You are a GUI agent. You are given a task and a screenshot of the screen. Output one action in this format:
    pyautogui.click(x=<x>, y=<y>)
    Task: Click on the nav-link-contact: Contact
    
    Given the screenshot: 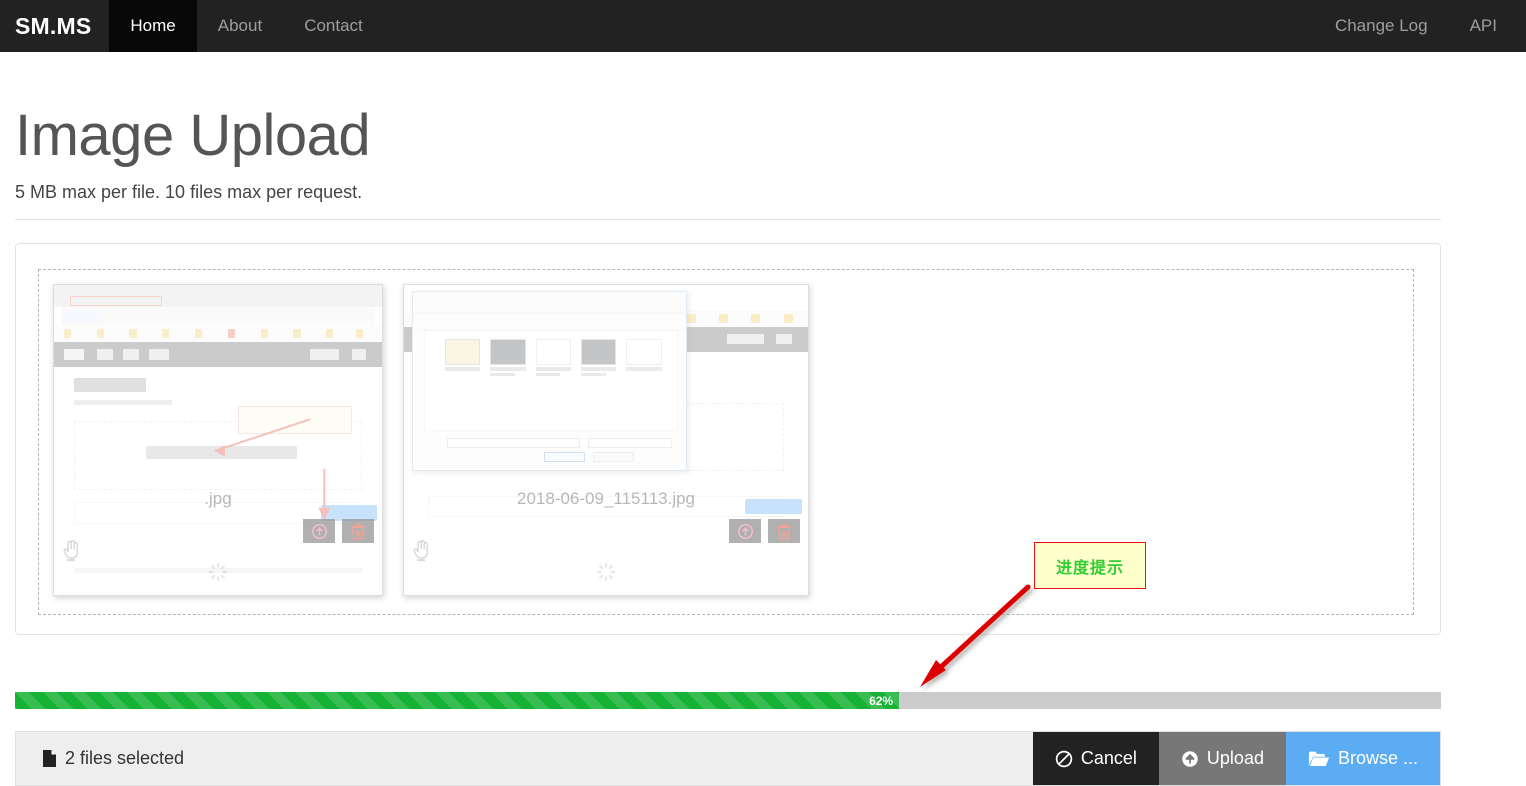 What is the action you would take?
    pyautogui.click(x=333, y=26)
    